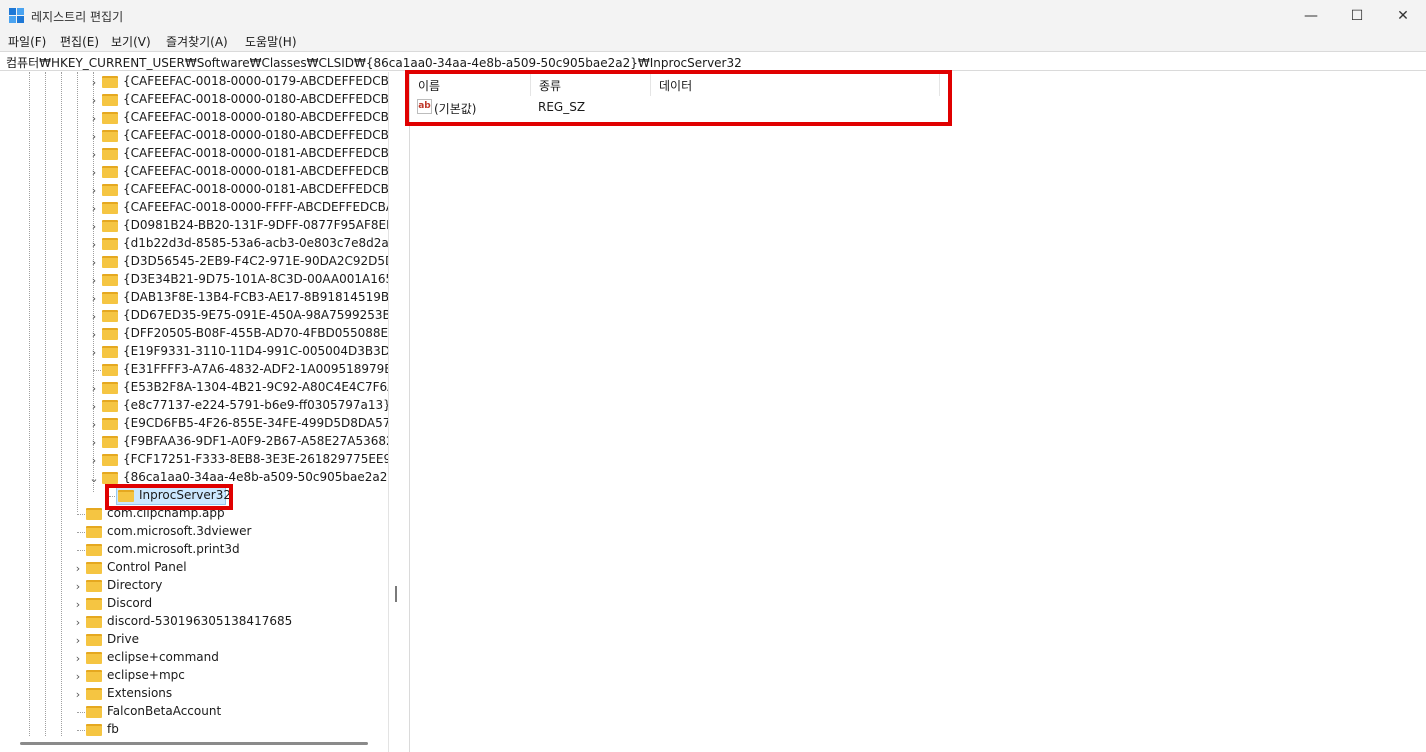 The image size is (1426, 752). I want to click on menu-edit: 편집(E), so click(79, 41).